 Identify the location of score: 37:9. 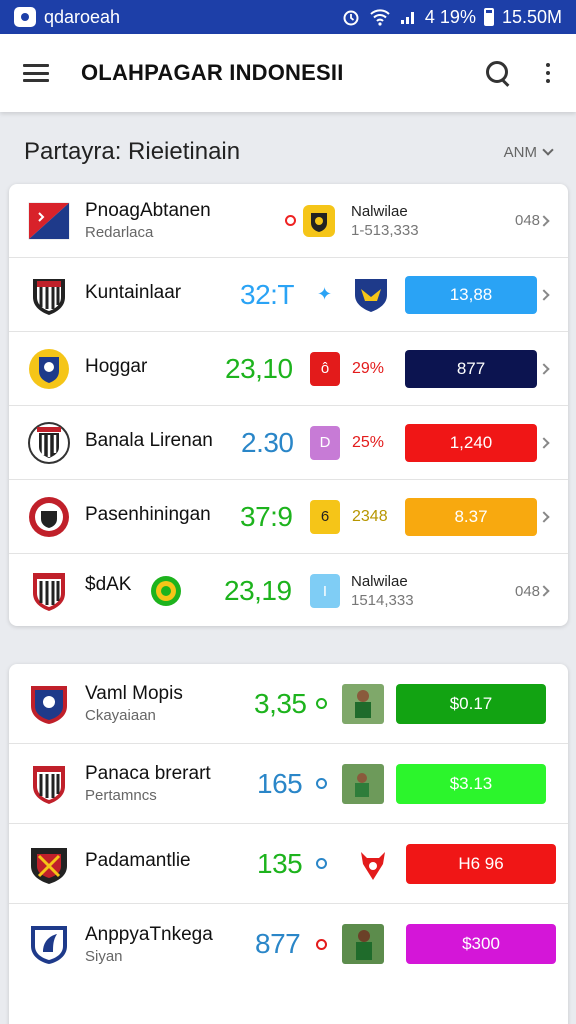
(266, 516).